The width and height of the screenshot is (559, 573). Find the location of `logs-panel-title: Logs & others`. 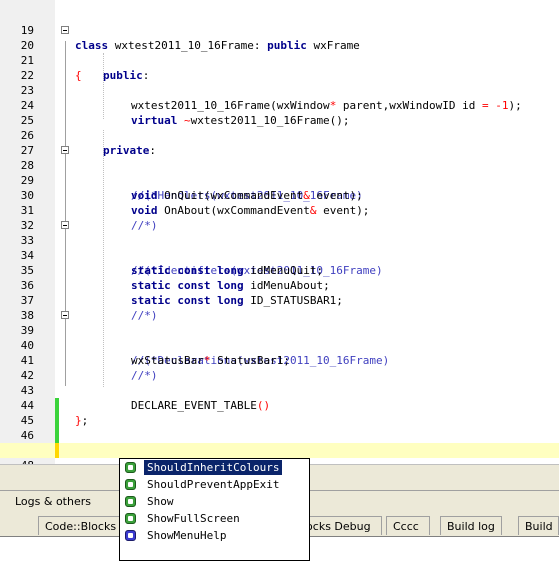

logs-panel-title: Logs & others is located at coordinates (53, 501).